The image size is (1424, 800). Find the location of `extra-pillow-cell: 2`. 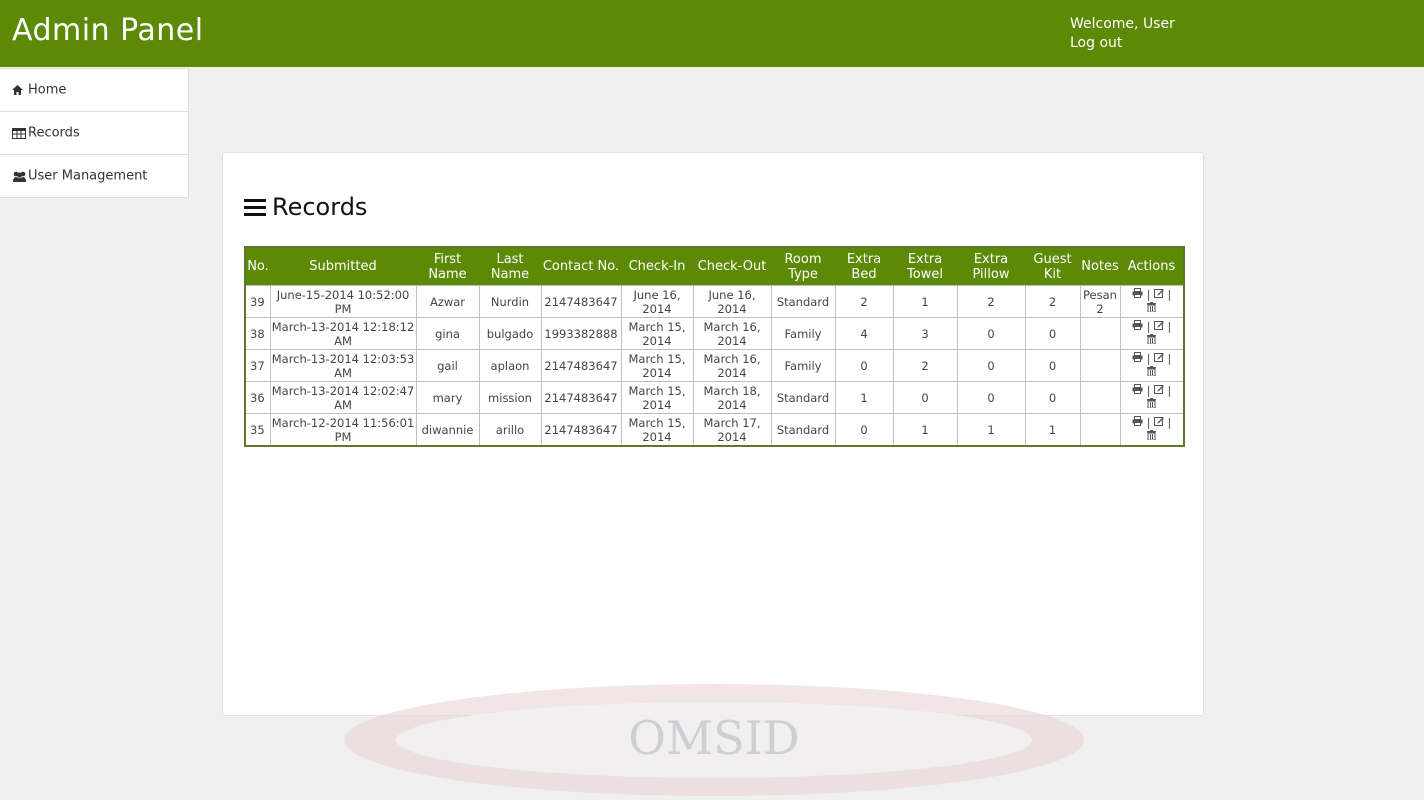

extra-pillow-cell: 2 is located at coordinates (991, 301).